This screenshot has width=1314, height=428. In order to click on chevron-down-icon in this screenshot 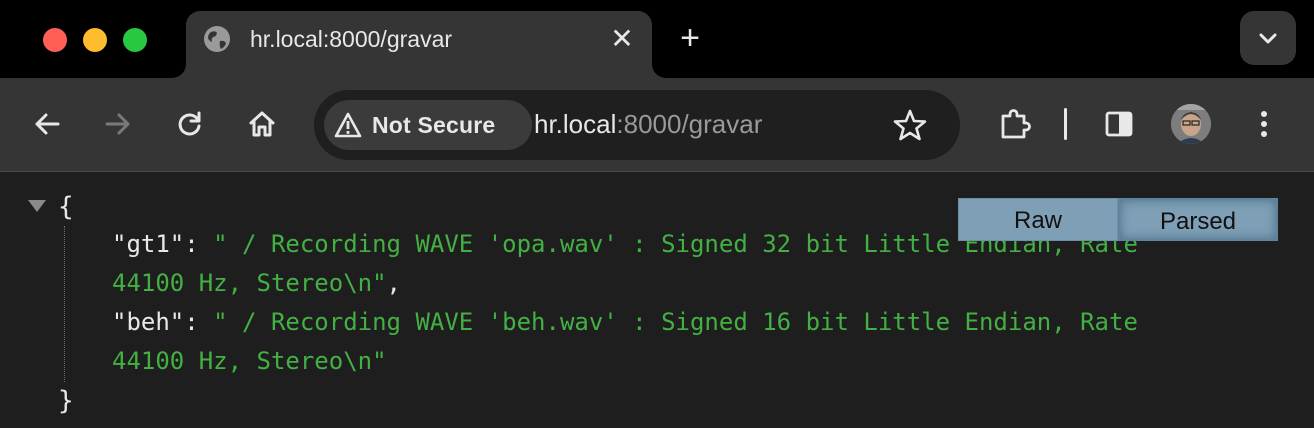, I will do `click(1268, 38)`.